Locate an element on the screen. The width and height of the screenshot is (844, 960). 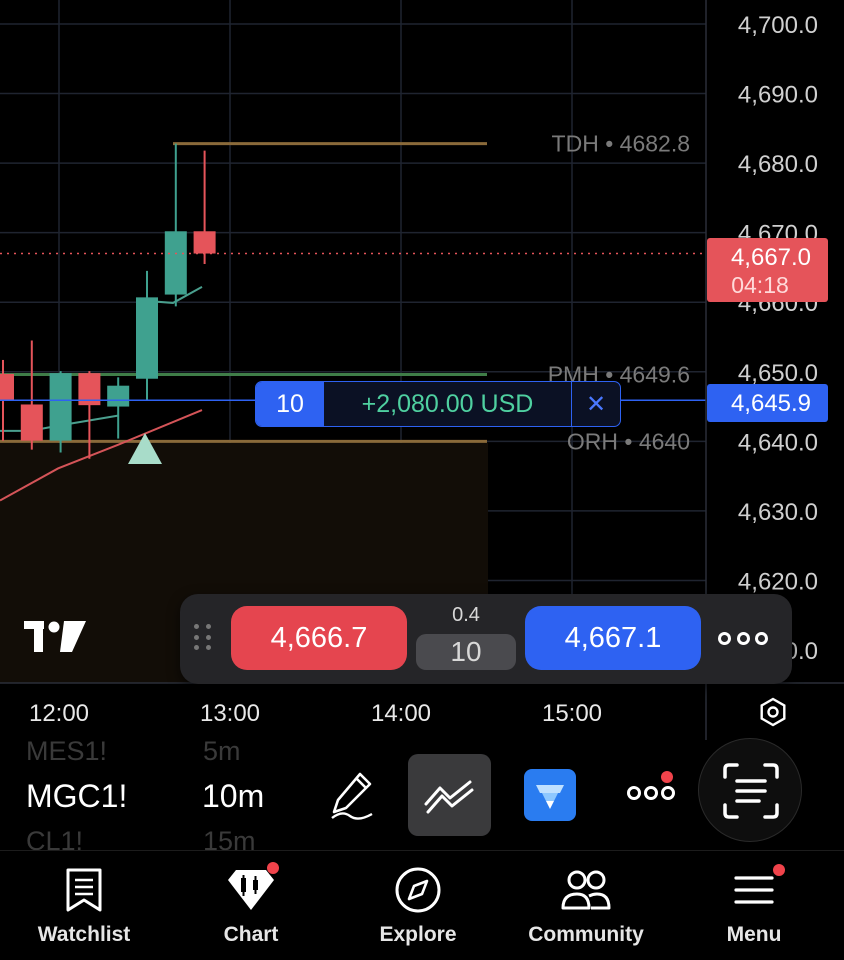
toolbar-more-icon is located at coordinates (651, 794).